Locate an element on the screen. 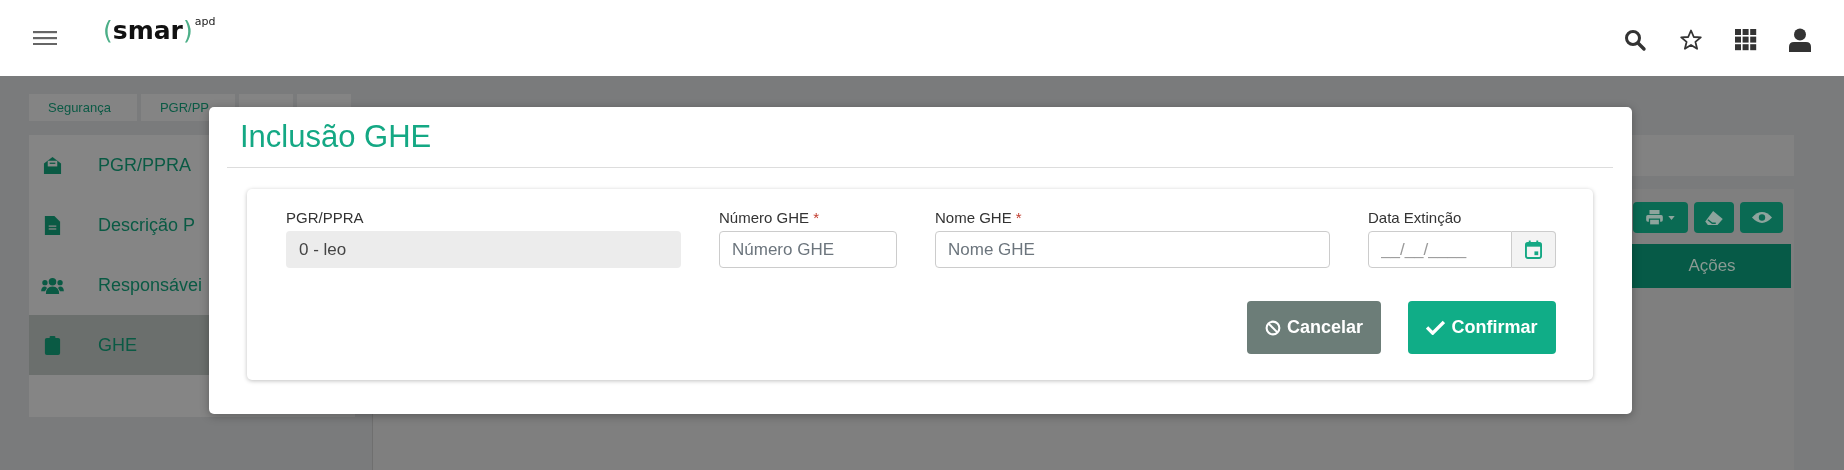  readonly-field: 0 - leo is located at coordinates (483, 249).